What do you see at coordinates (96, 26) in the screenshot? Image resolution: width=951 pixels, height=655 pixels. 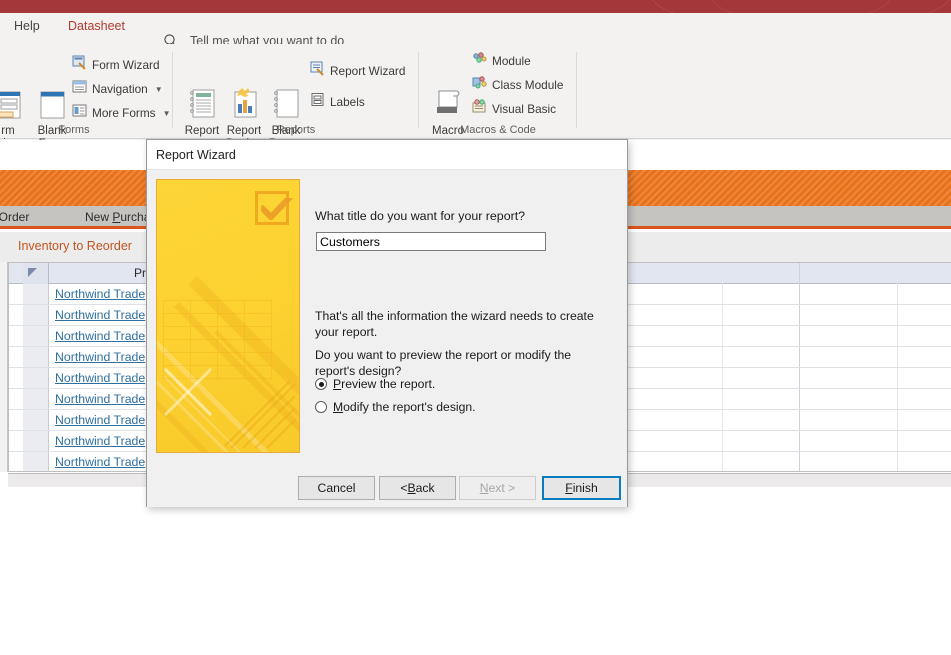 I see `tab-datasheet: Datasheet` at bounding box center [96, 26].